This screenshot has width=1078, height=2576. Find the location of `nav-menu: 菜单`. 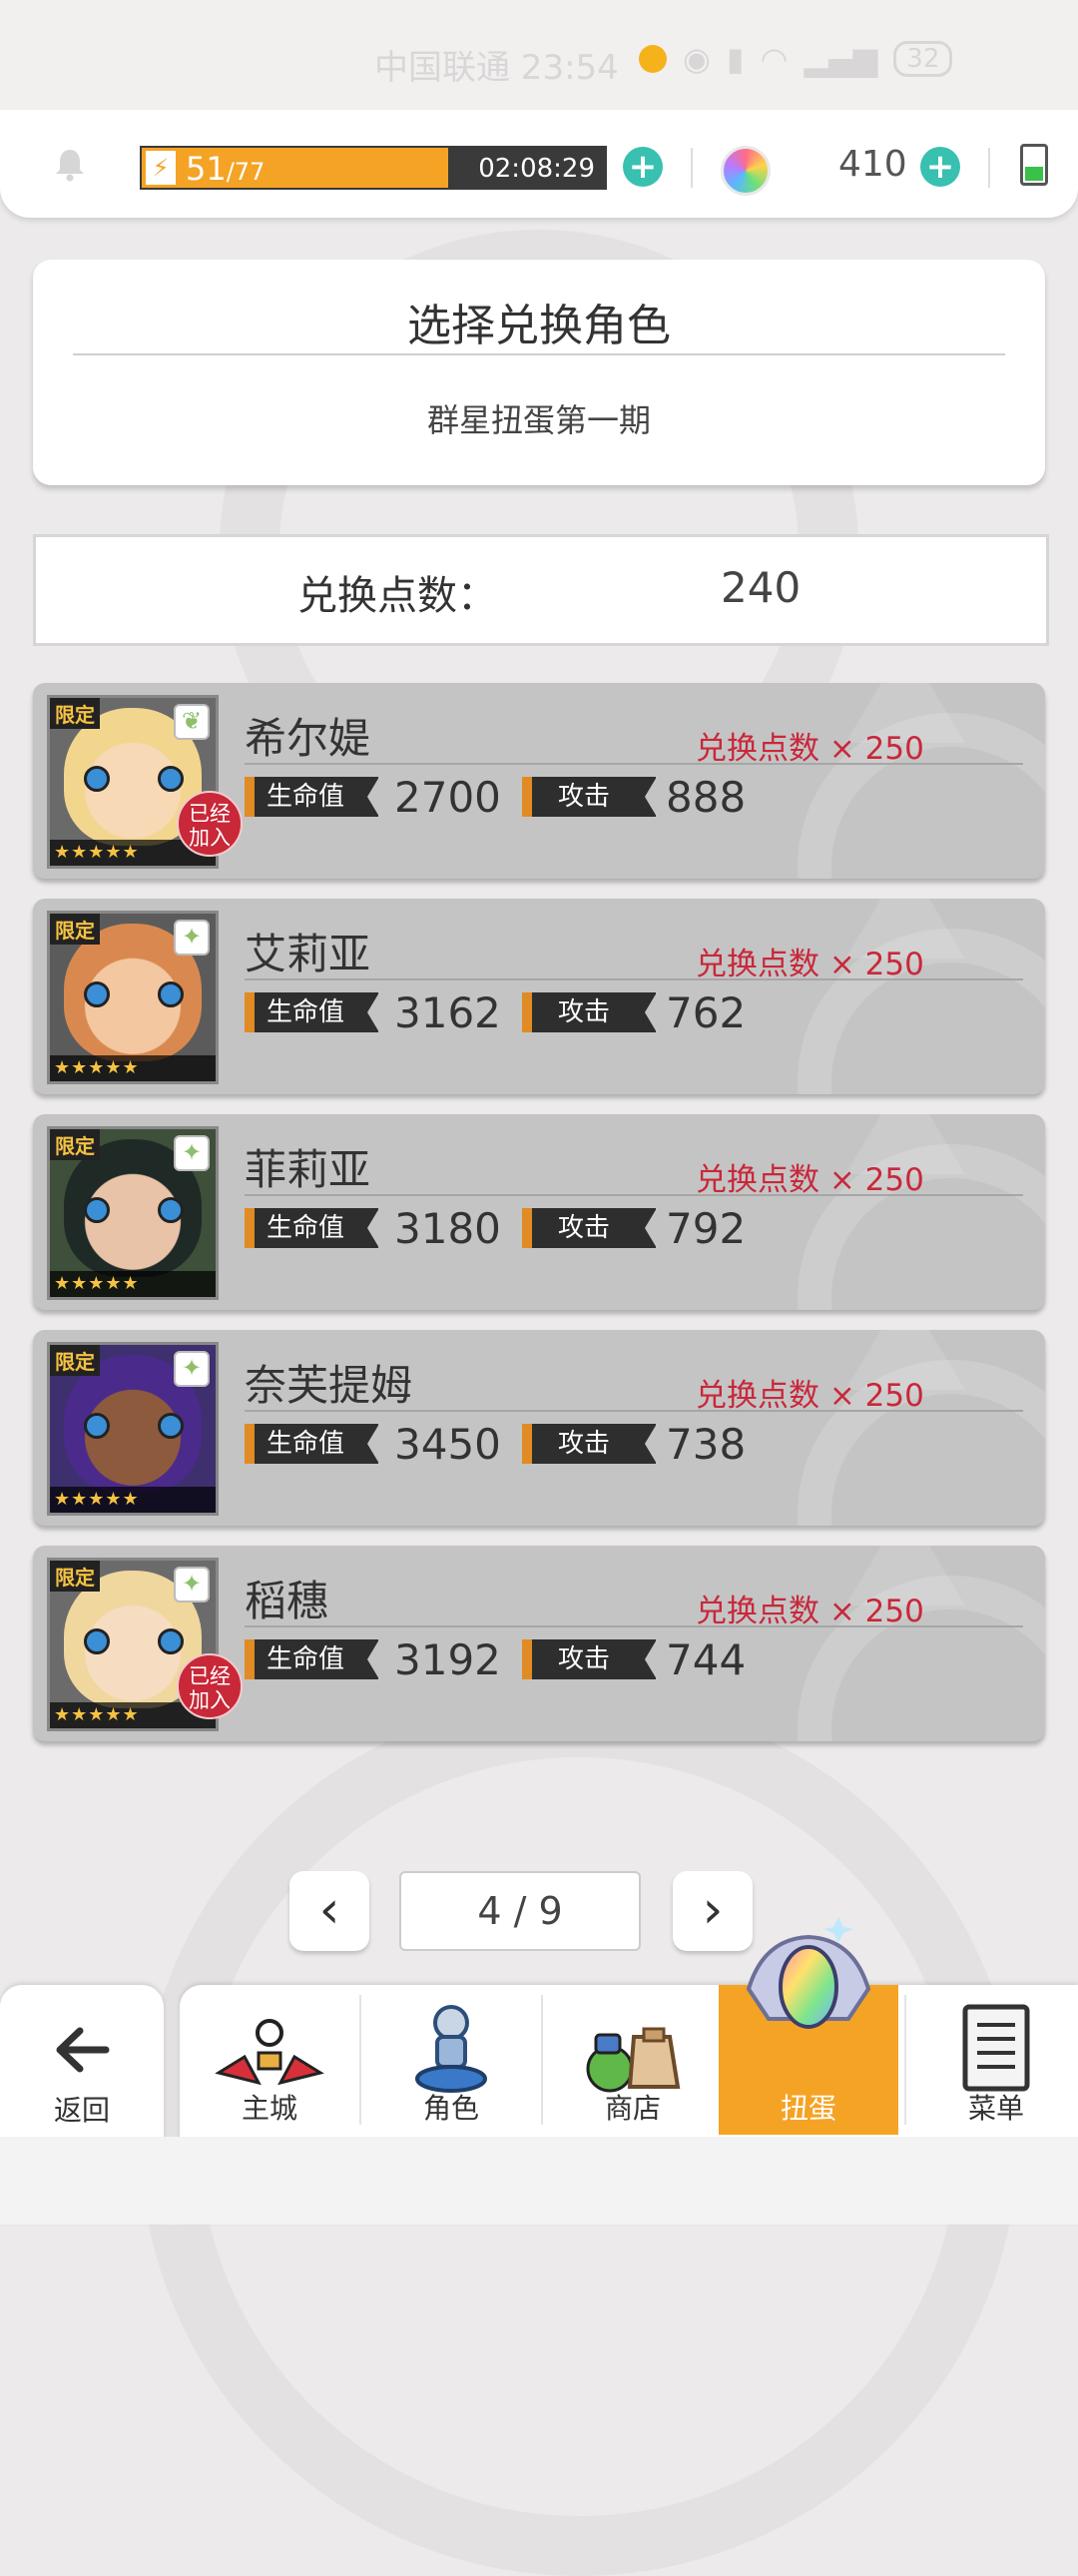

nav-menu: 菜单 is located at coordinates (992, 2060).